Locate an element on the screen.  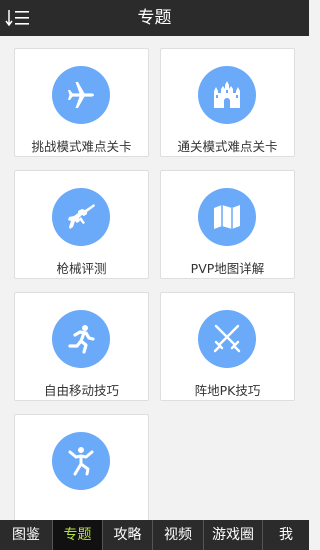
topic-card-label: PVP地图详解 is located at coordinates (227, 268).